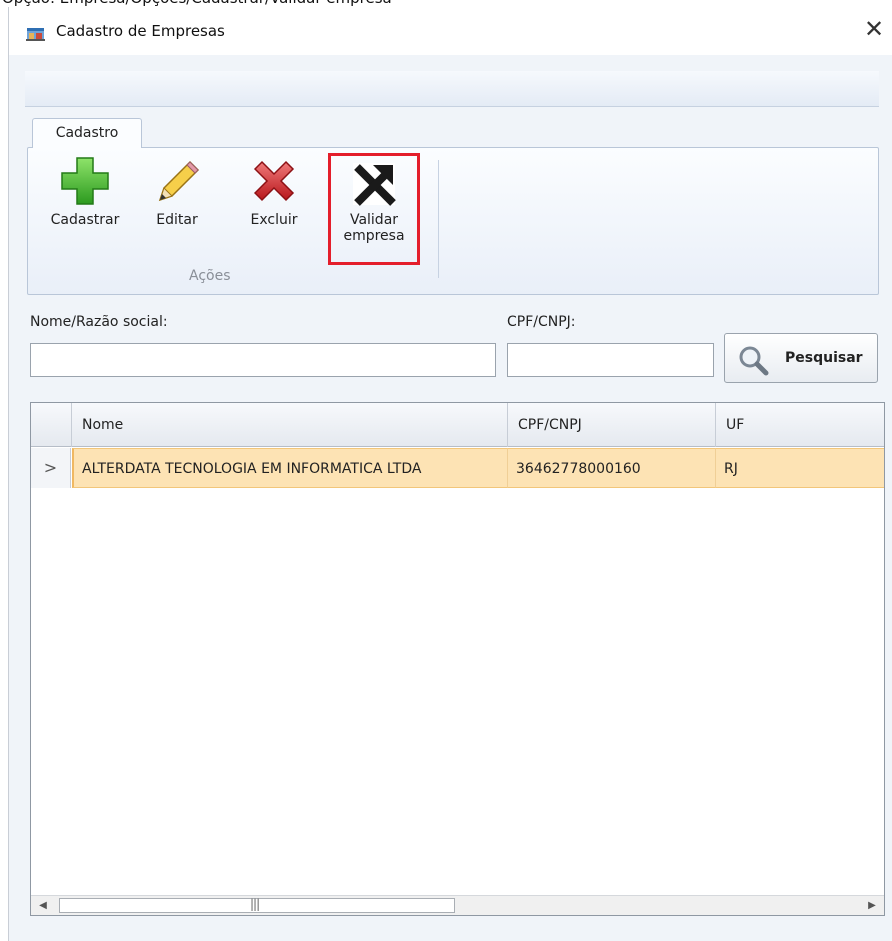  I want to click on validate-company-button: Validar empresa, so click(374, 209).